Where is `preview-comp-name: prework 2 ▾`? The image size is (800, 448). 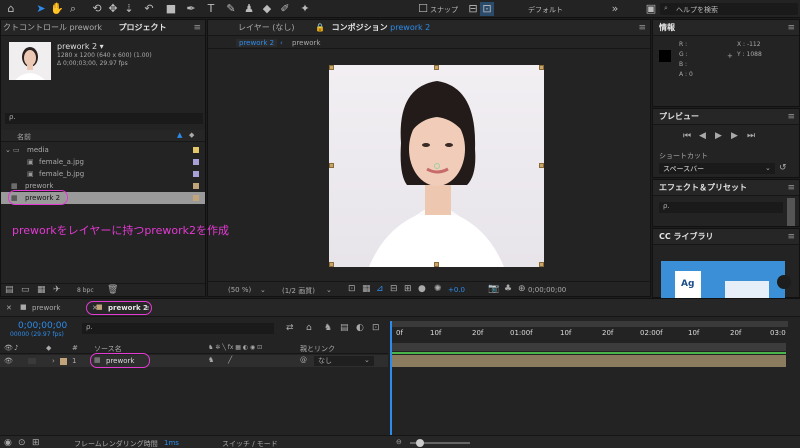
preview-comp-name: prework 2 ▾ is located at coordinates (80, 46).